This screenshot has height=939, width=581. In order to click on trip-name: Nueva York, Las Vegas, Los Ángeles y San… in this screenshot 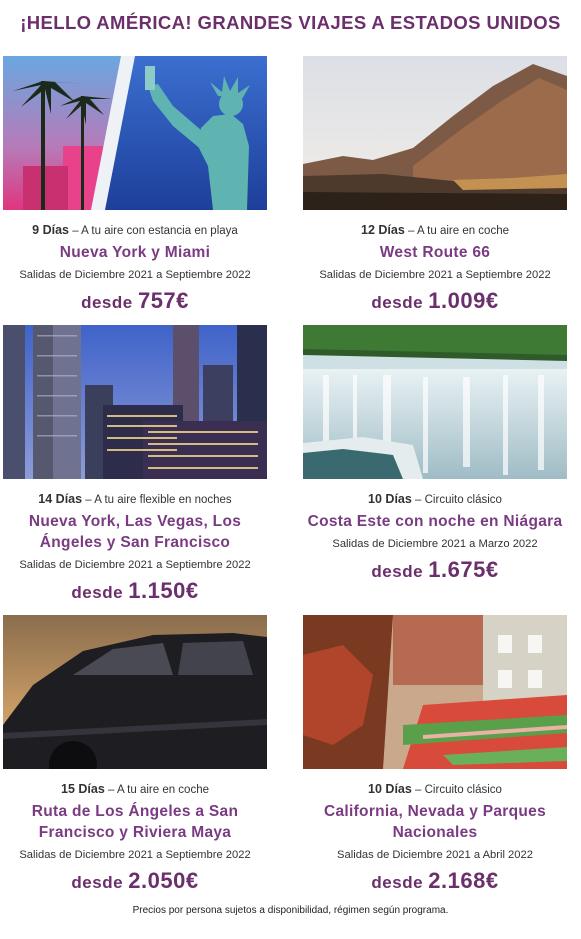, I will do `click(135, 532)`.